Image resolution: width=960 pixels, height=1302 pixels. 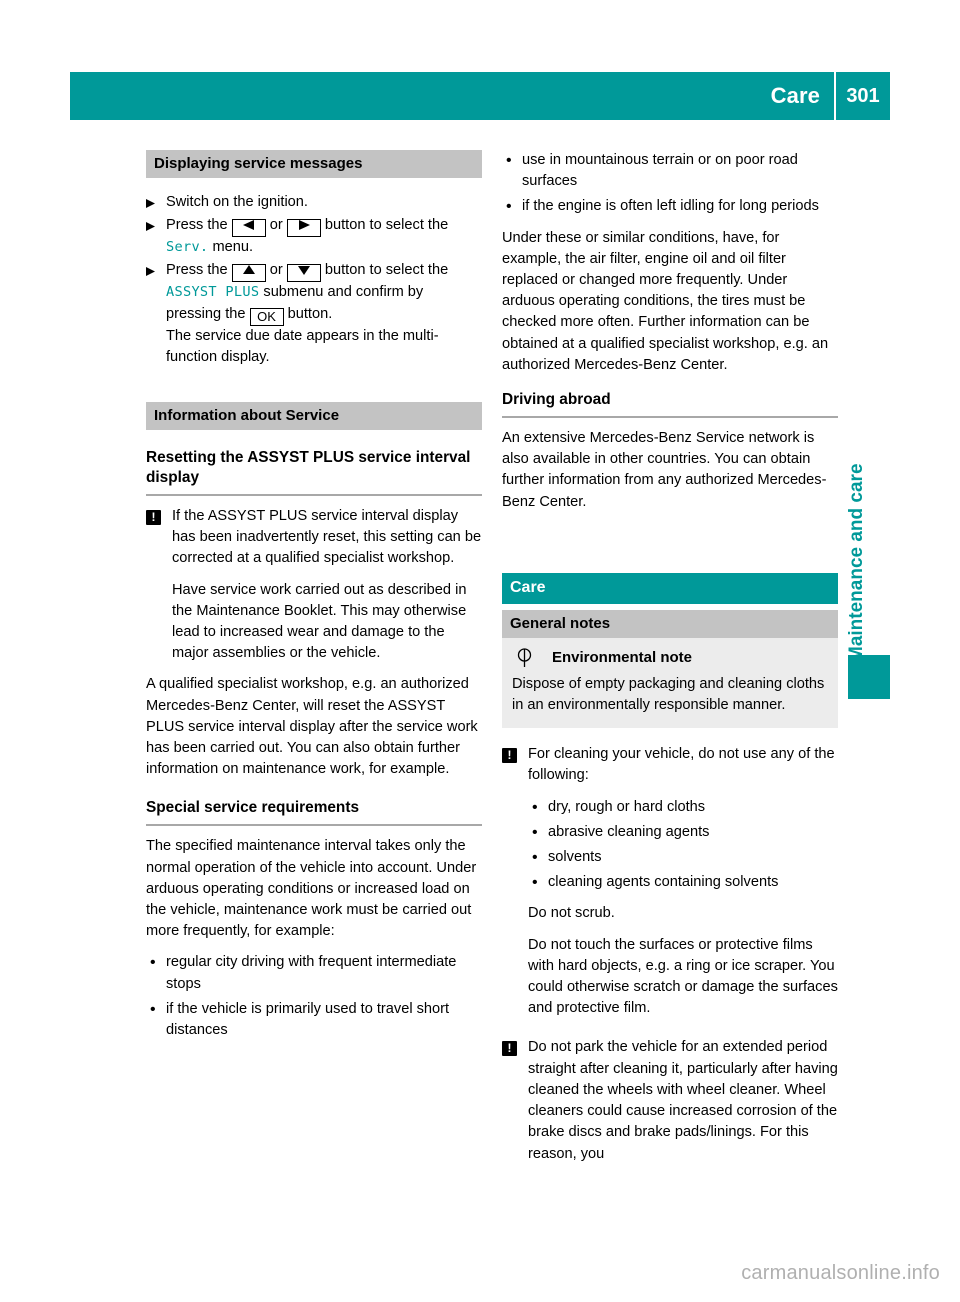 What do you see at coordinates (314, 202) in the screenshot?
I see `step-switch-on-ignition: Switch on the ignition.` at bounding box center [314, 202].